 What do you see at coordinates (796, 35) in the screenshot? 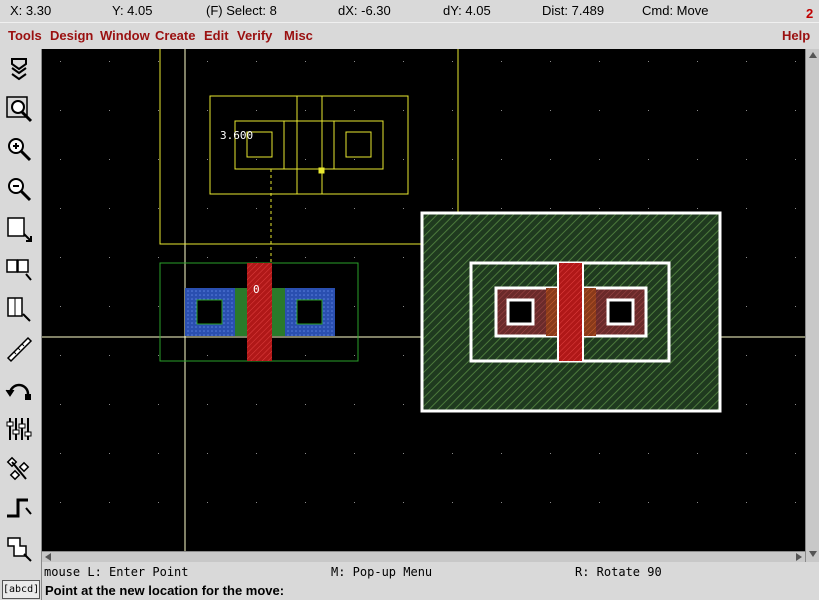
I see `menu-help: Help` at bounding box center [796, 35].